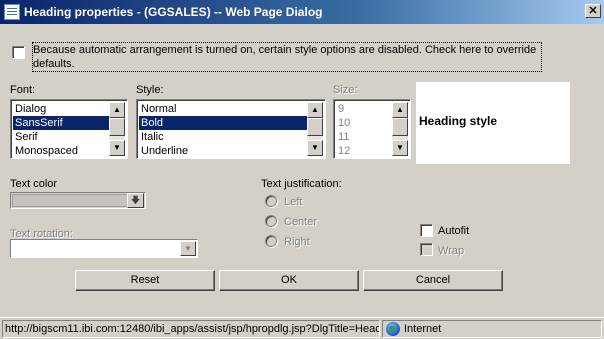  Describe the element at coordinates (104, 248) in the screenshot. I see `text-rotation-select: ▼` at that location.